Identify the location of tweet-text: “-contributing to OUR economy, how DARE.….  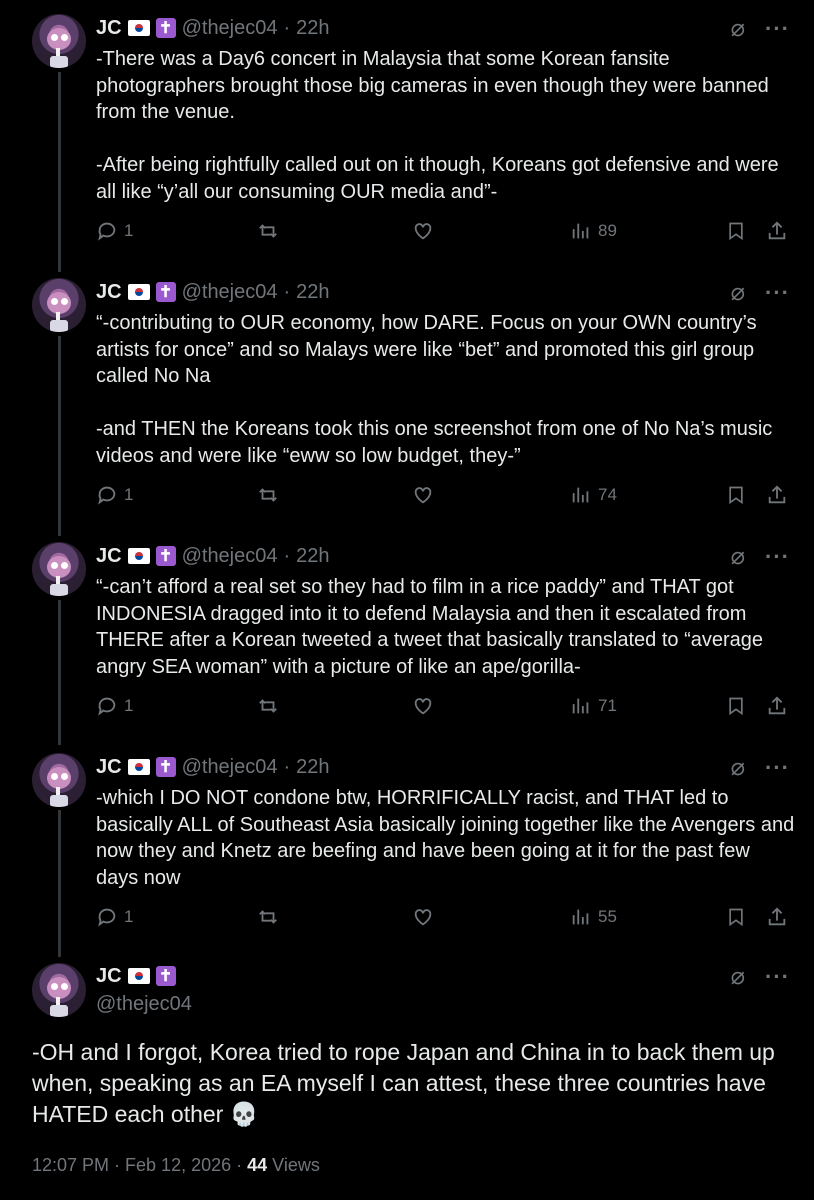
(434, 389).